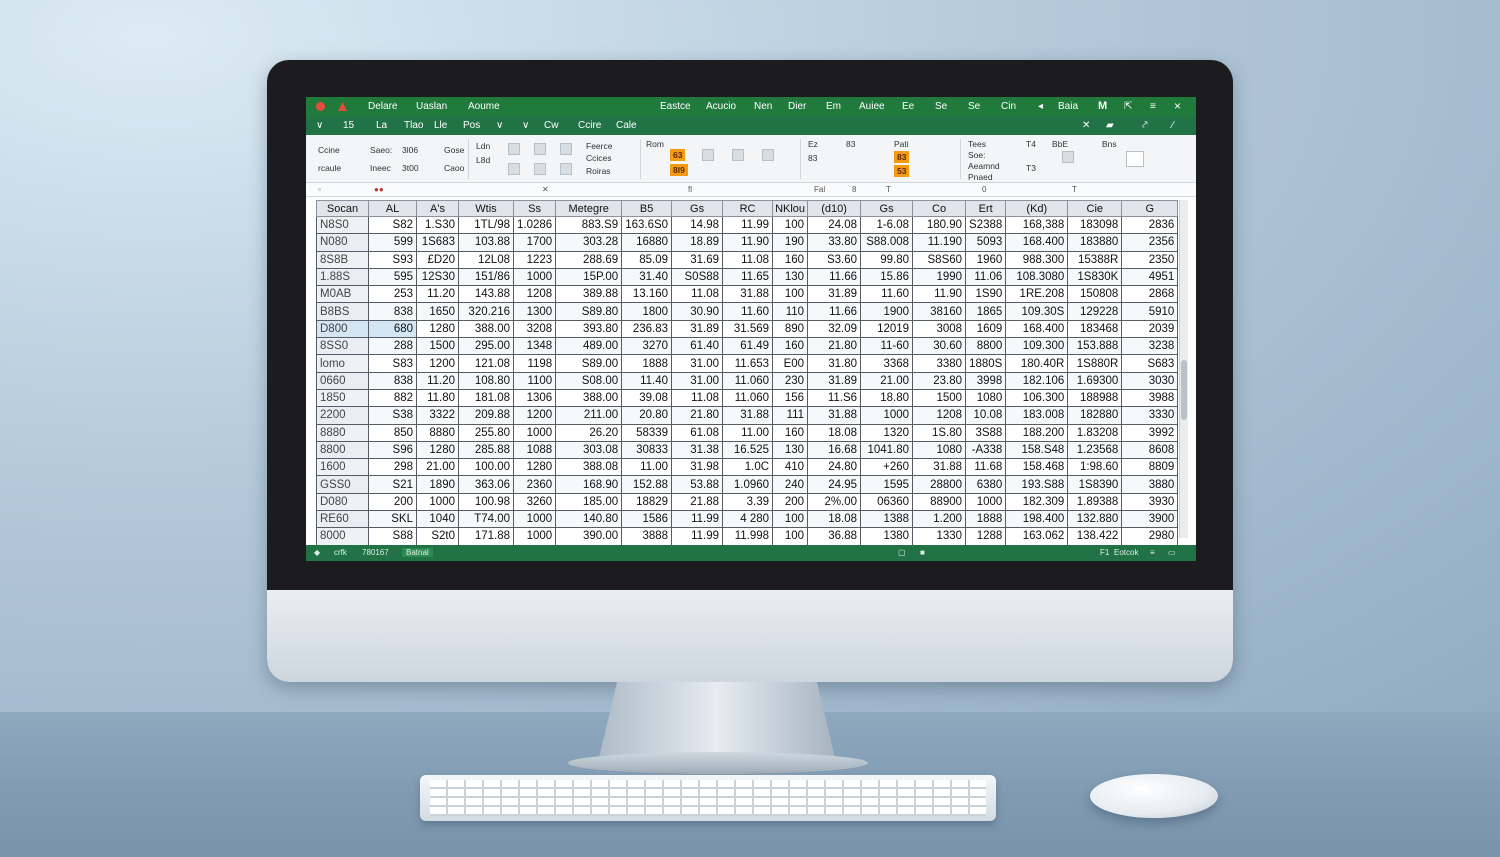 The width and height of the screenshot is (1500, 857). What do you see at coordinates (534, 208) in the screenshot?
I see `column-header: Ss` at bounding box center [534, 208].